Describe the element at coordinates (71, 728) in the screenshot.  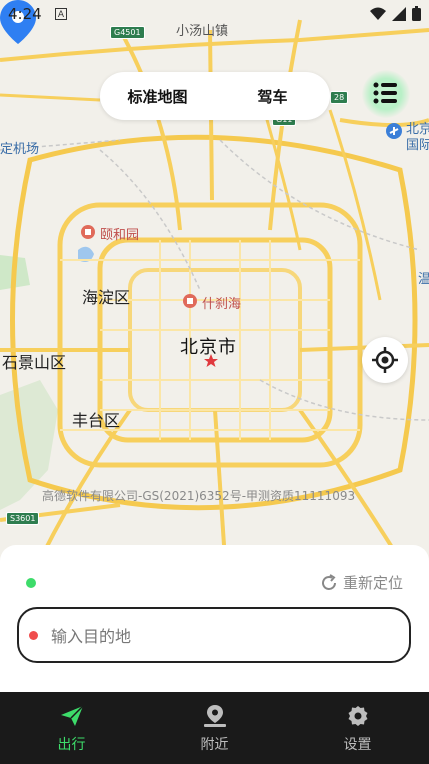
I see `nav-item-travel: 出行` at that location.